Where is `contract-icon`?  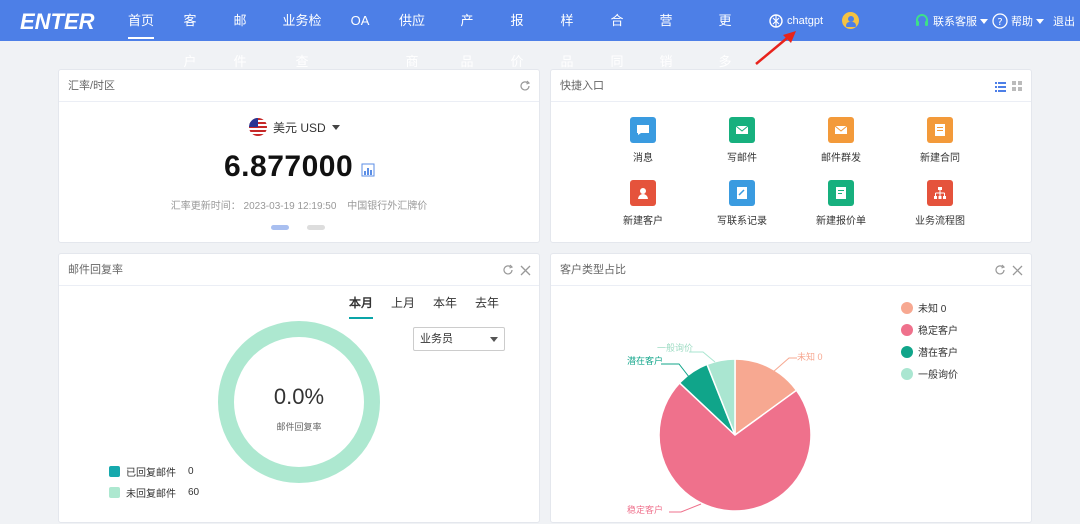
contract-icon is located at coordinates (940, 130).